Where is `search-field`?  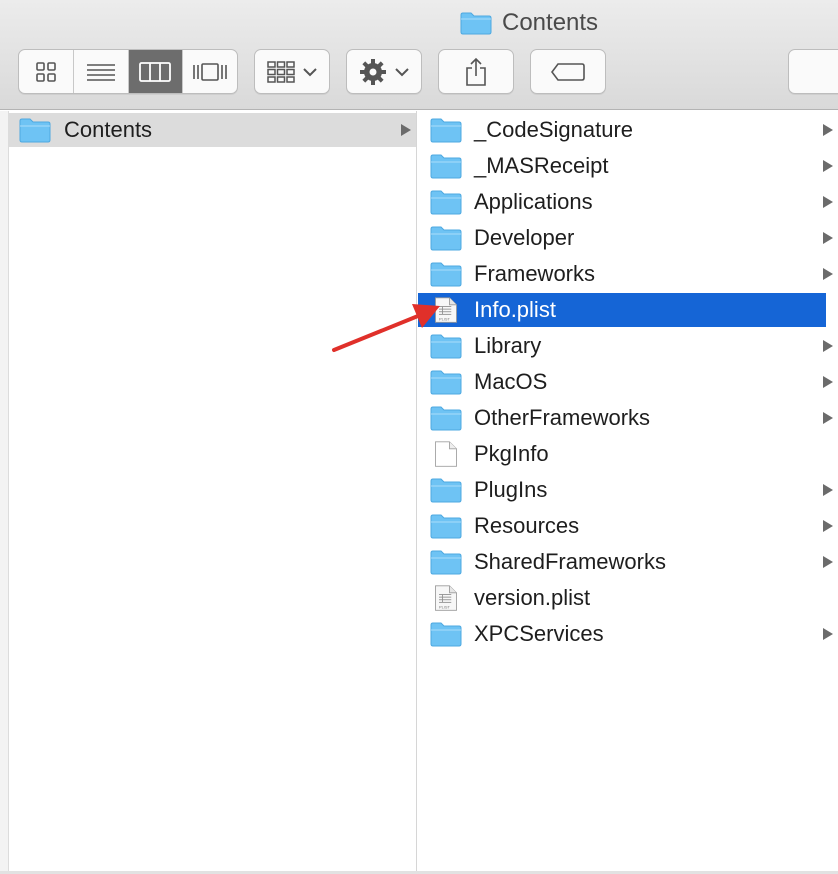
search-field is located at coordinates (813, 71).